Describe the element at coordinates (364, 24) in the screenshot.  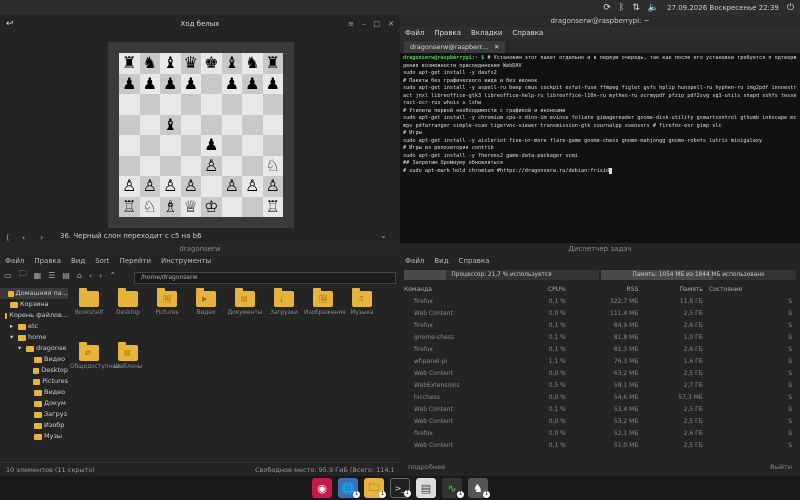
I see `minimize-icon: –` at that location.